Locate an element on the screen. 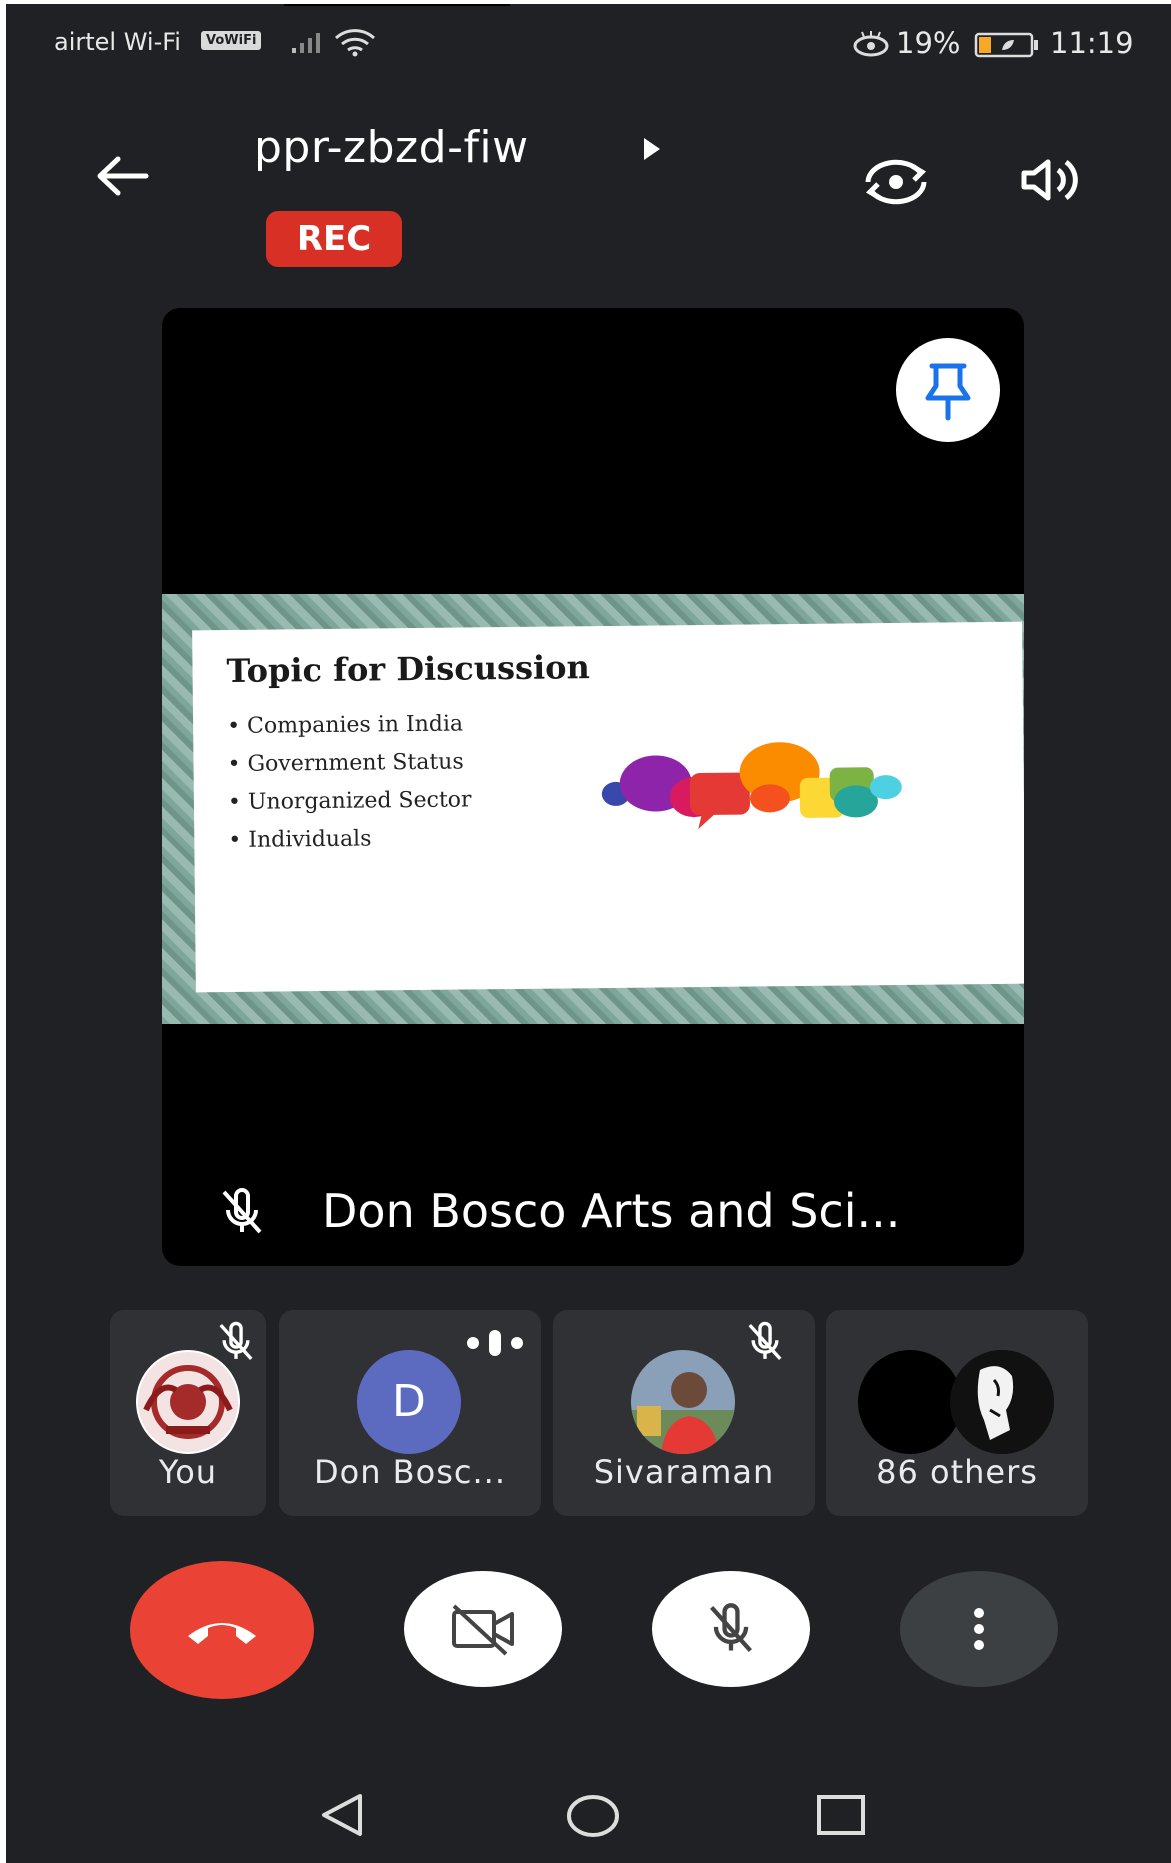 The image size is (1171, 1863). status-bar: airtel Wi-Fi VoWiFi 19% 11:19 is located at coordinates (588, 44).